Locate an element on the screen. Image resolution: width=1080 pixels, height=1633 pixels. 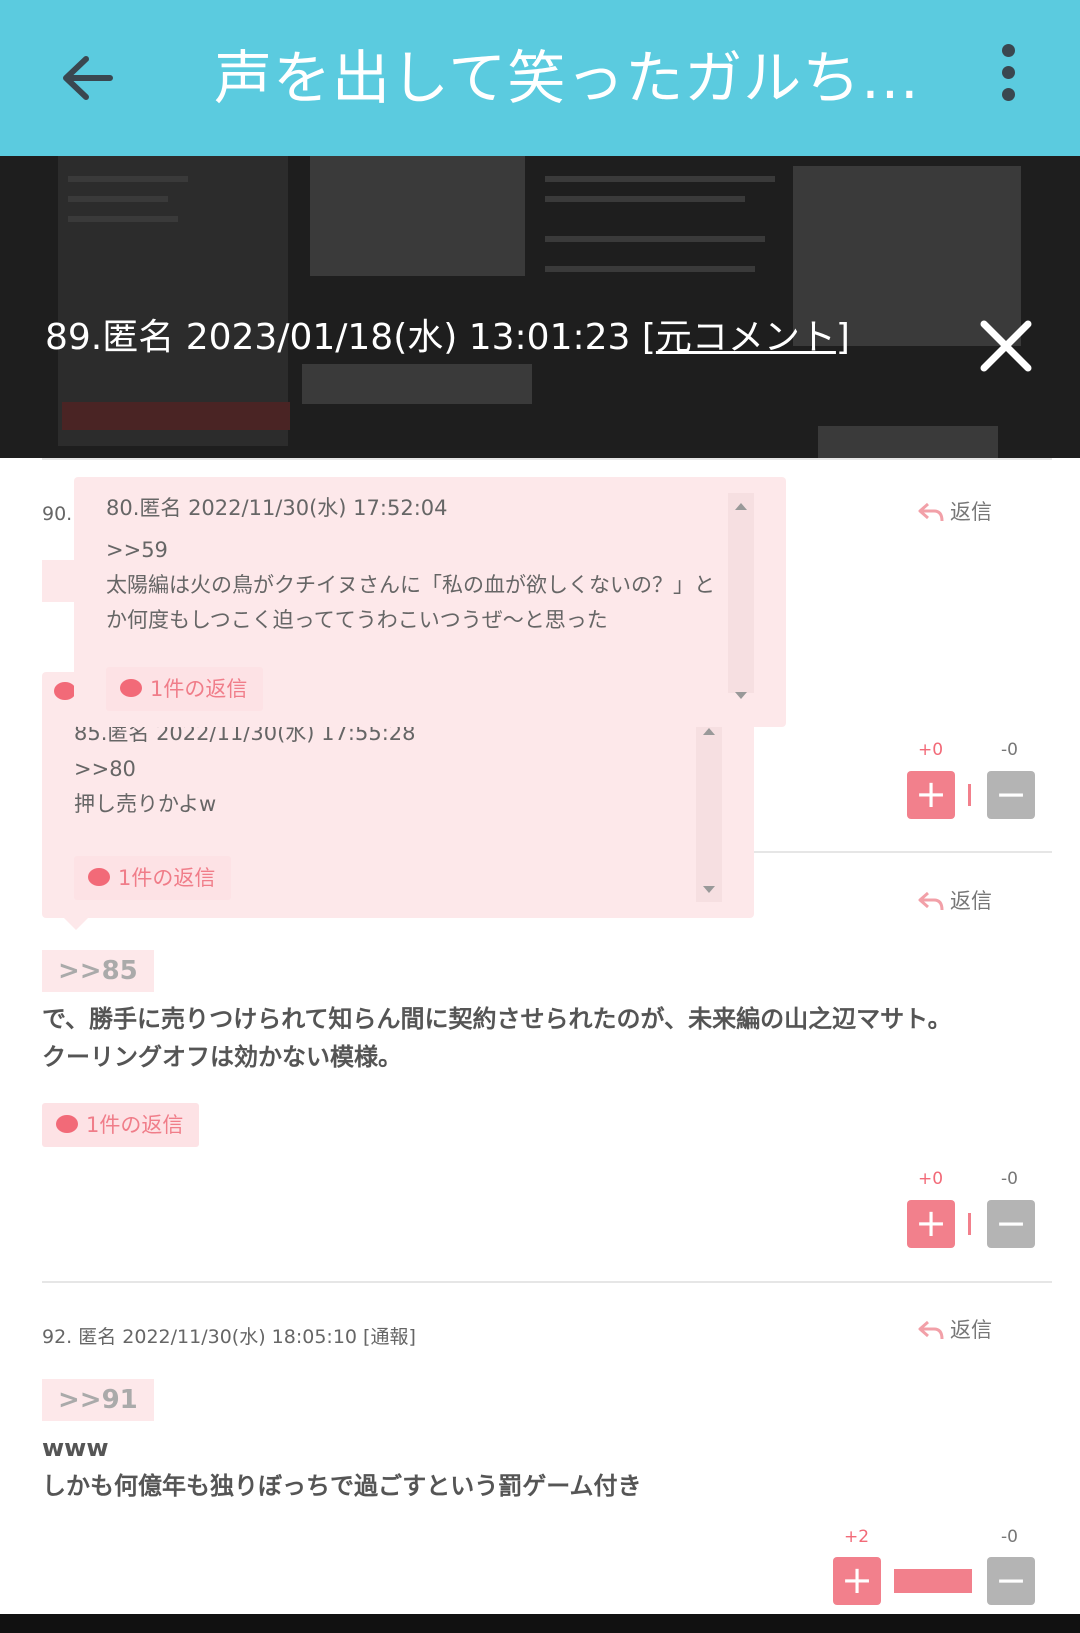
caption-meta: 89.匿名 2023/01/18(水) 13:01:23 [ is located at coordinates (350, 337).